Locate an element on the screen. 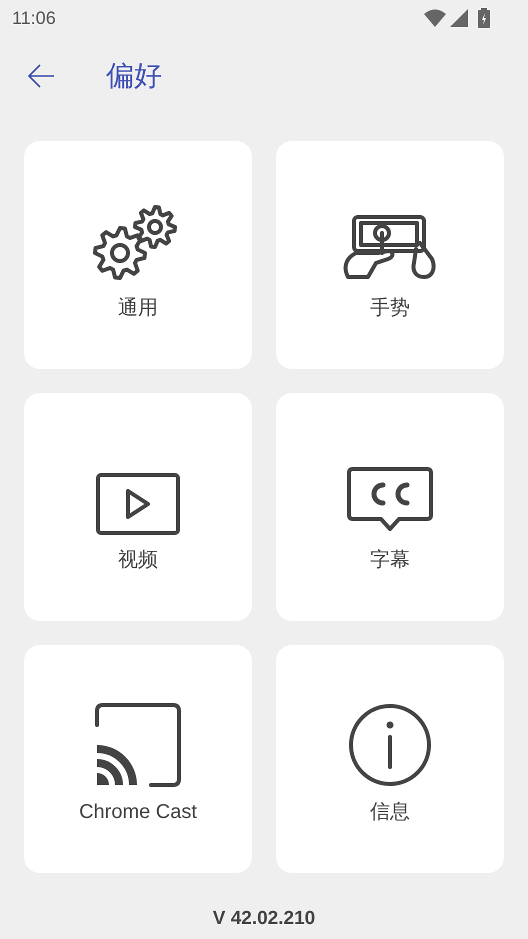 The image size is (528, 939). settings-card: 信息 is located at coordinates (390, 759).